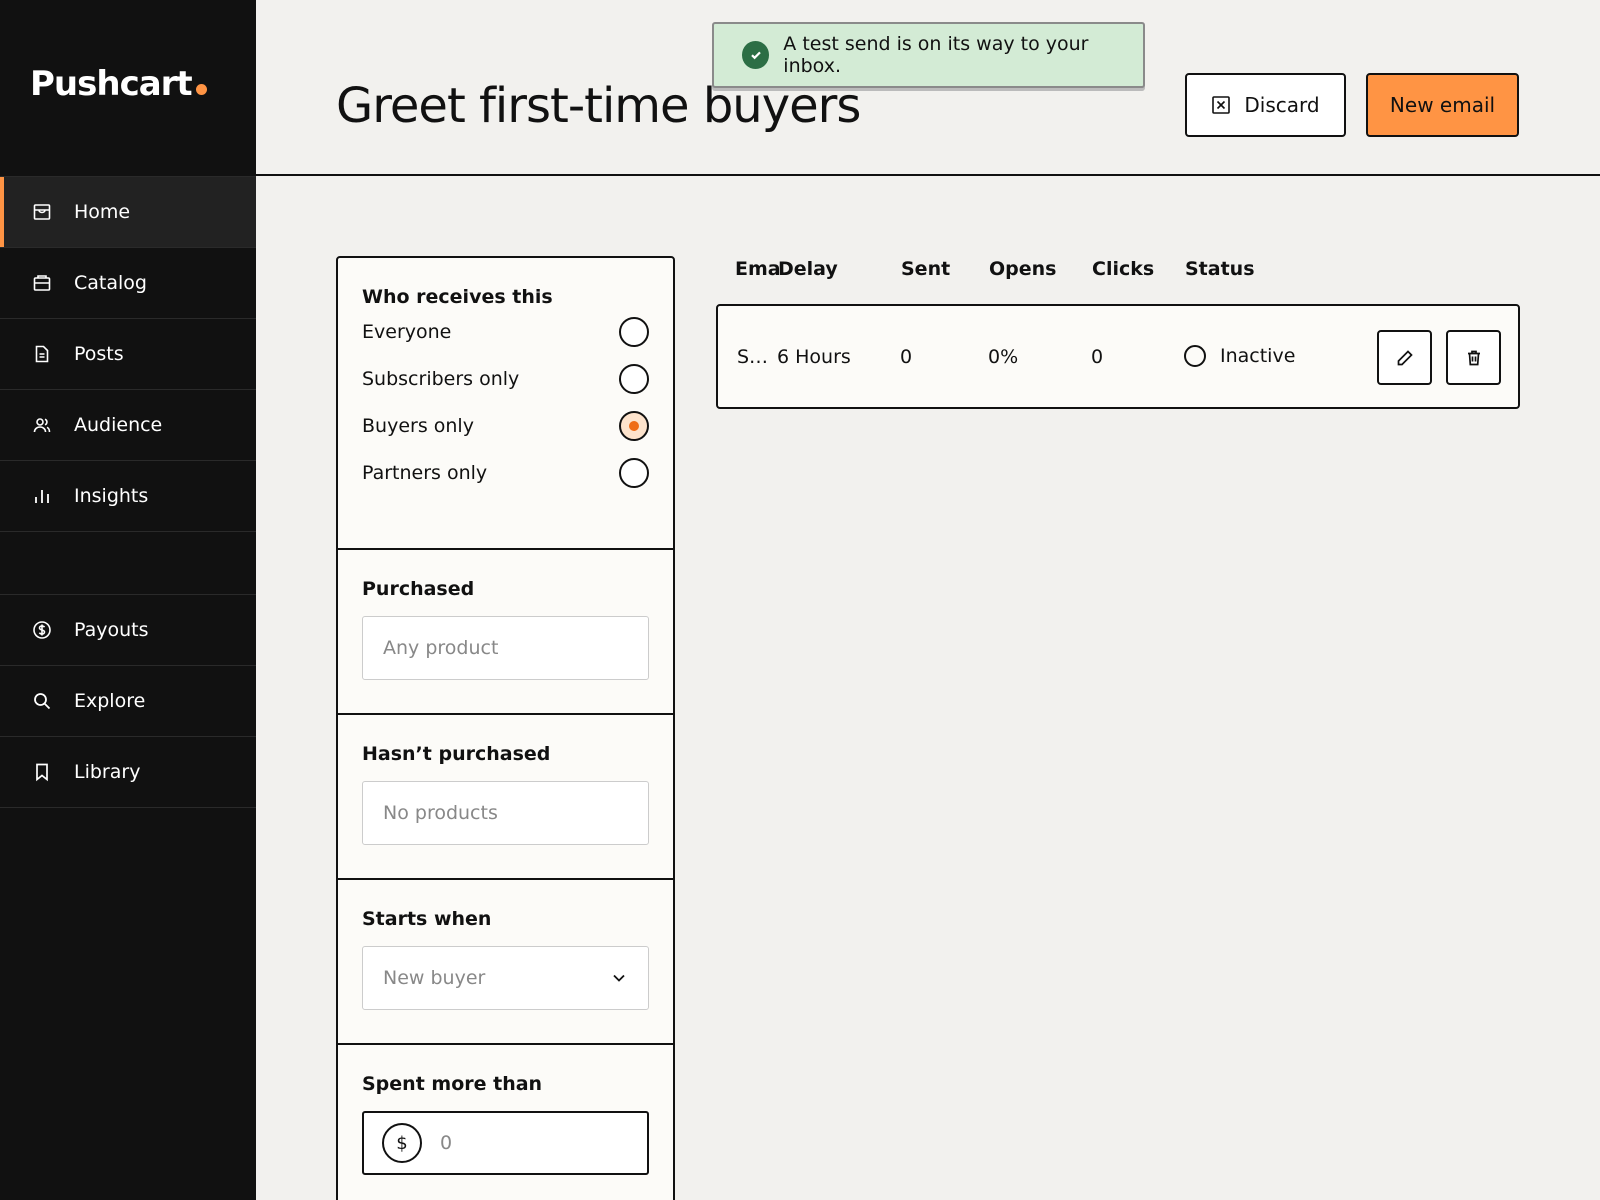  What do you see at coordinates (402, 1143) in the screenshot?
I see `currency-symbol: $` at bounding box center [402, 1143].